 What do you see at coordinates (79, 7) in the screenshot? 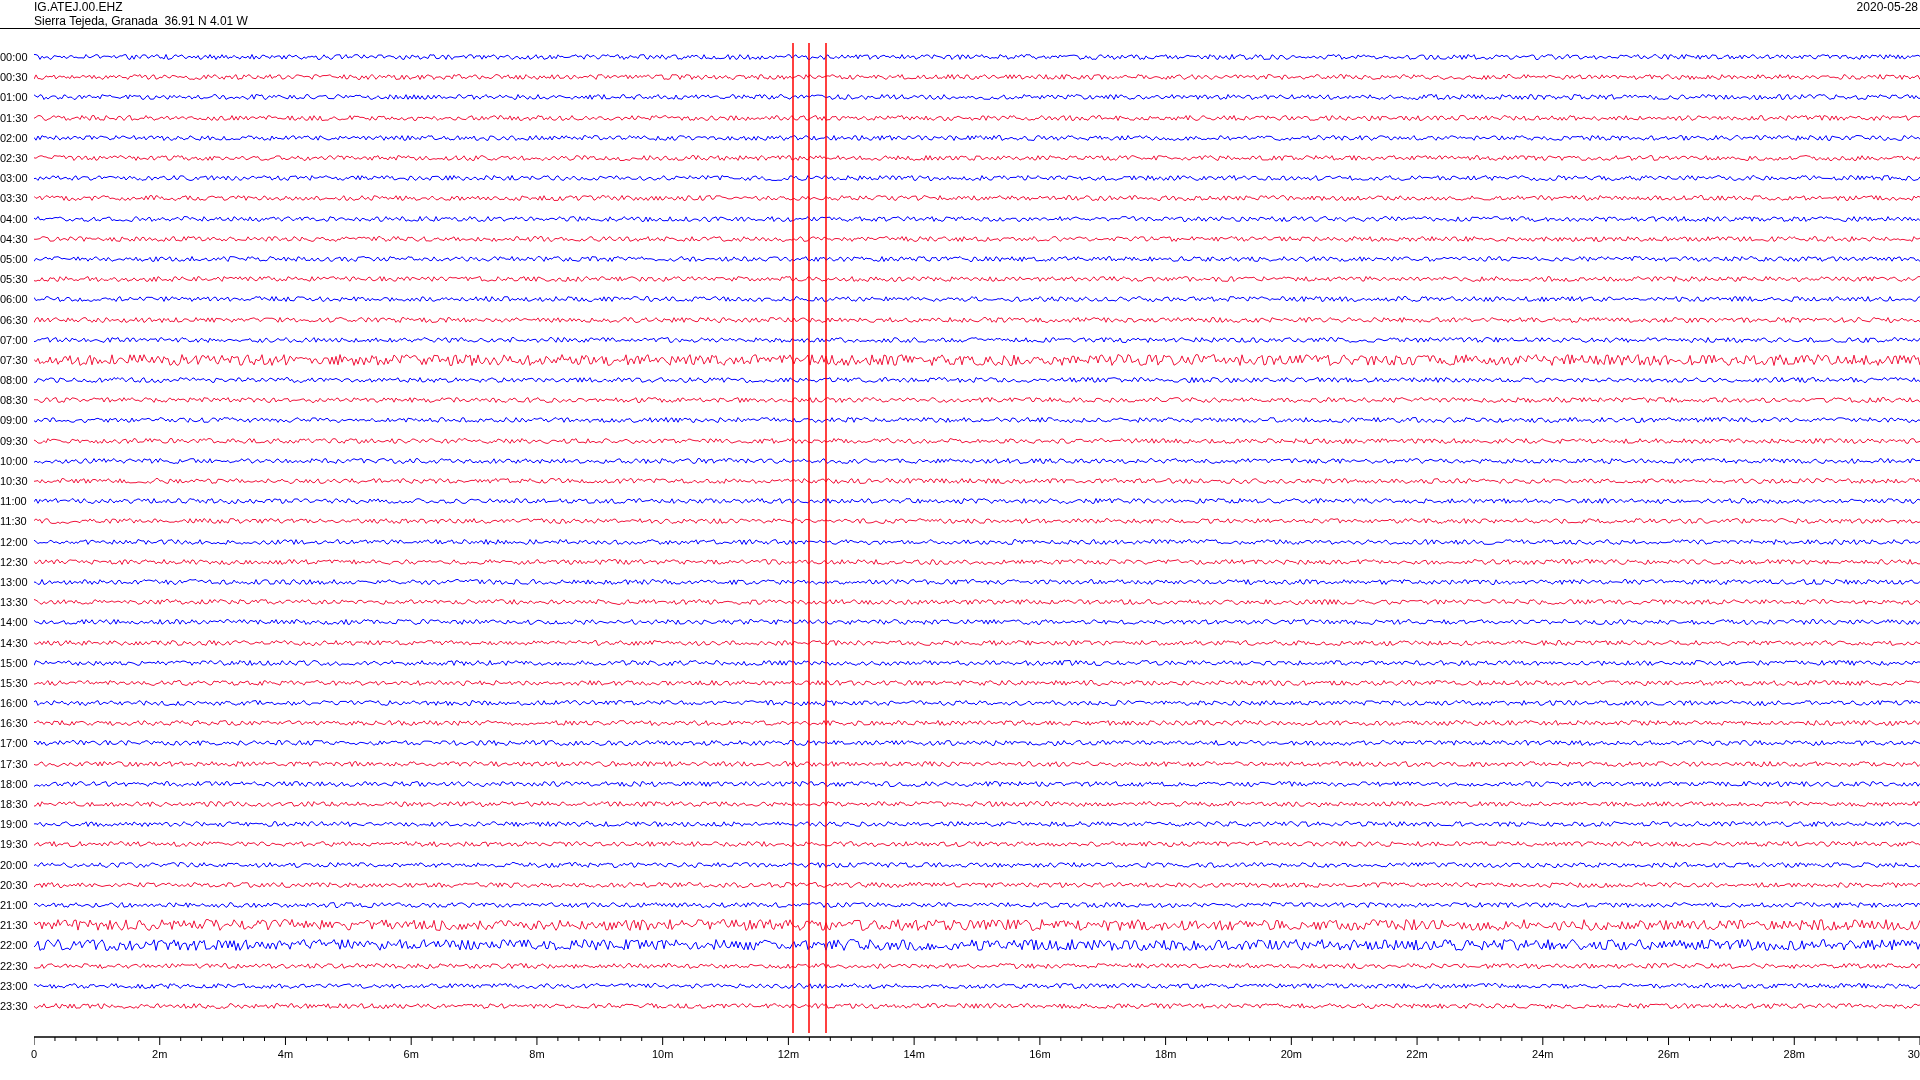
I see `station-code: IG.ATEJ.00.EHZ` at bounding box center [79, 7].